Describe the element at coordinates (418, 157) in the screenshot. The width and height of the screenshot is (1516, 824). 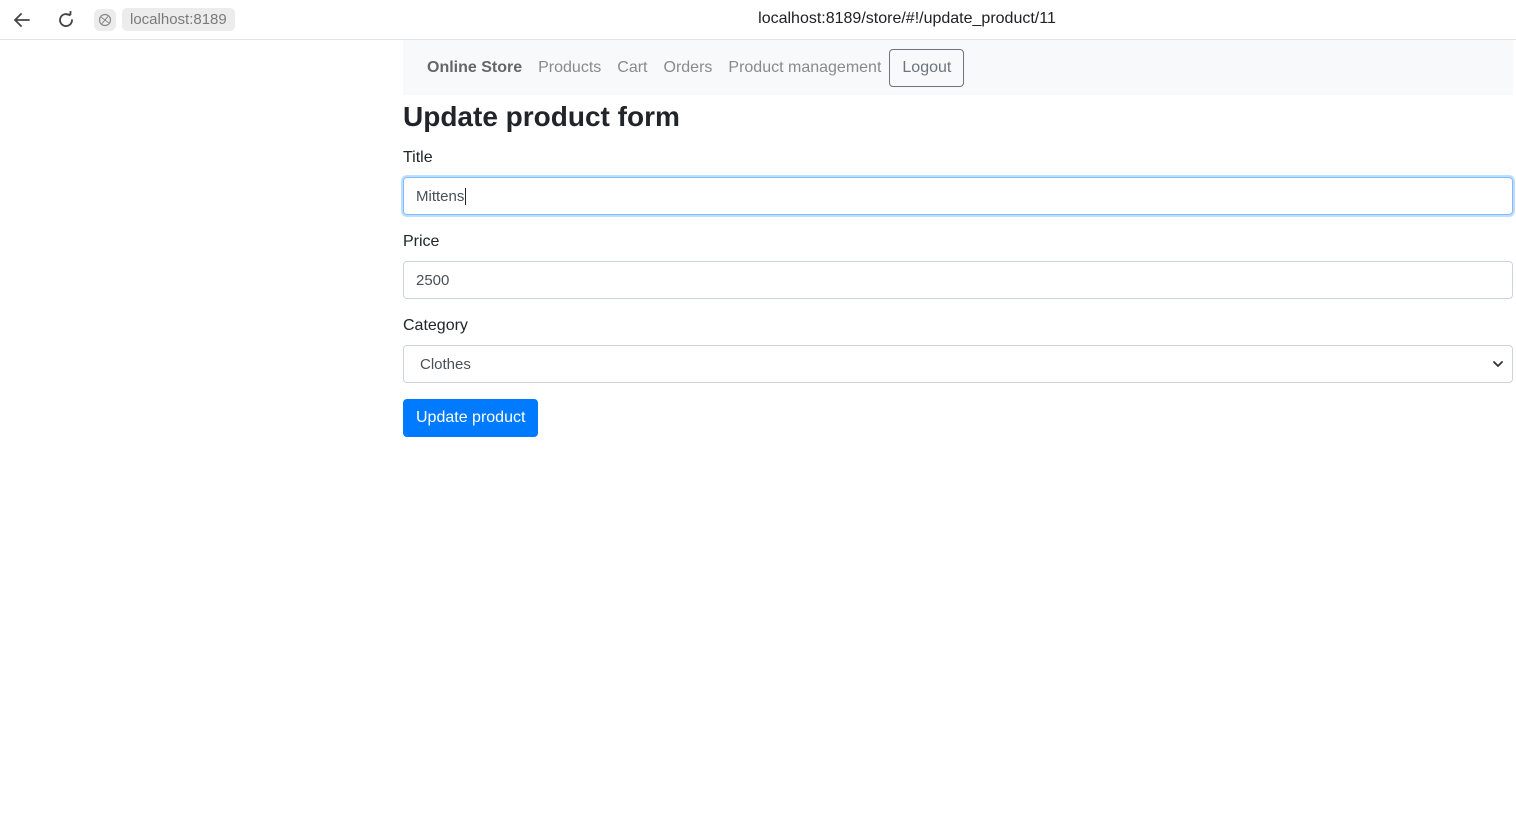
I see `title-label: Title` at that location.